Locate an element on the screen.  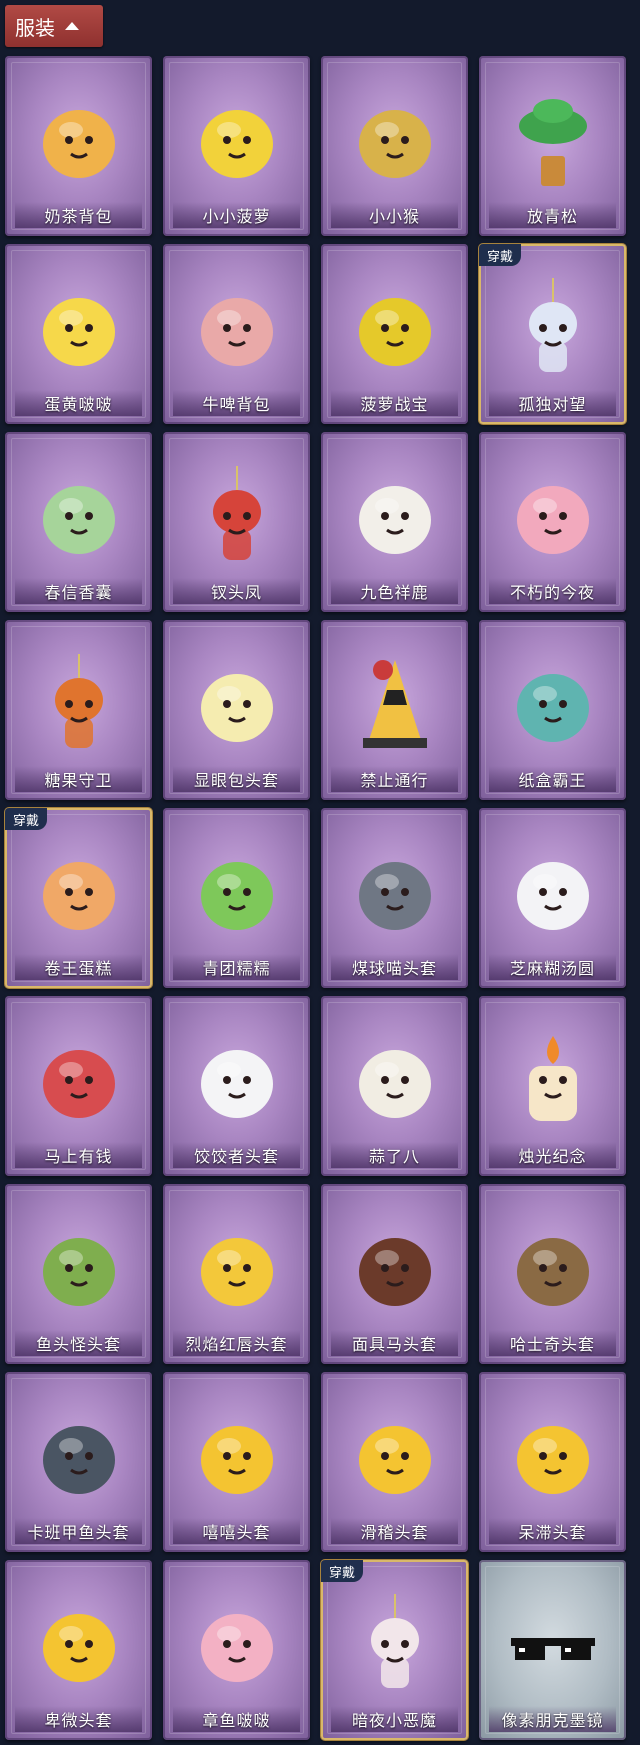
item-label-bar: 面具马头套 is located at coordinates (394, 1343).